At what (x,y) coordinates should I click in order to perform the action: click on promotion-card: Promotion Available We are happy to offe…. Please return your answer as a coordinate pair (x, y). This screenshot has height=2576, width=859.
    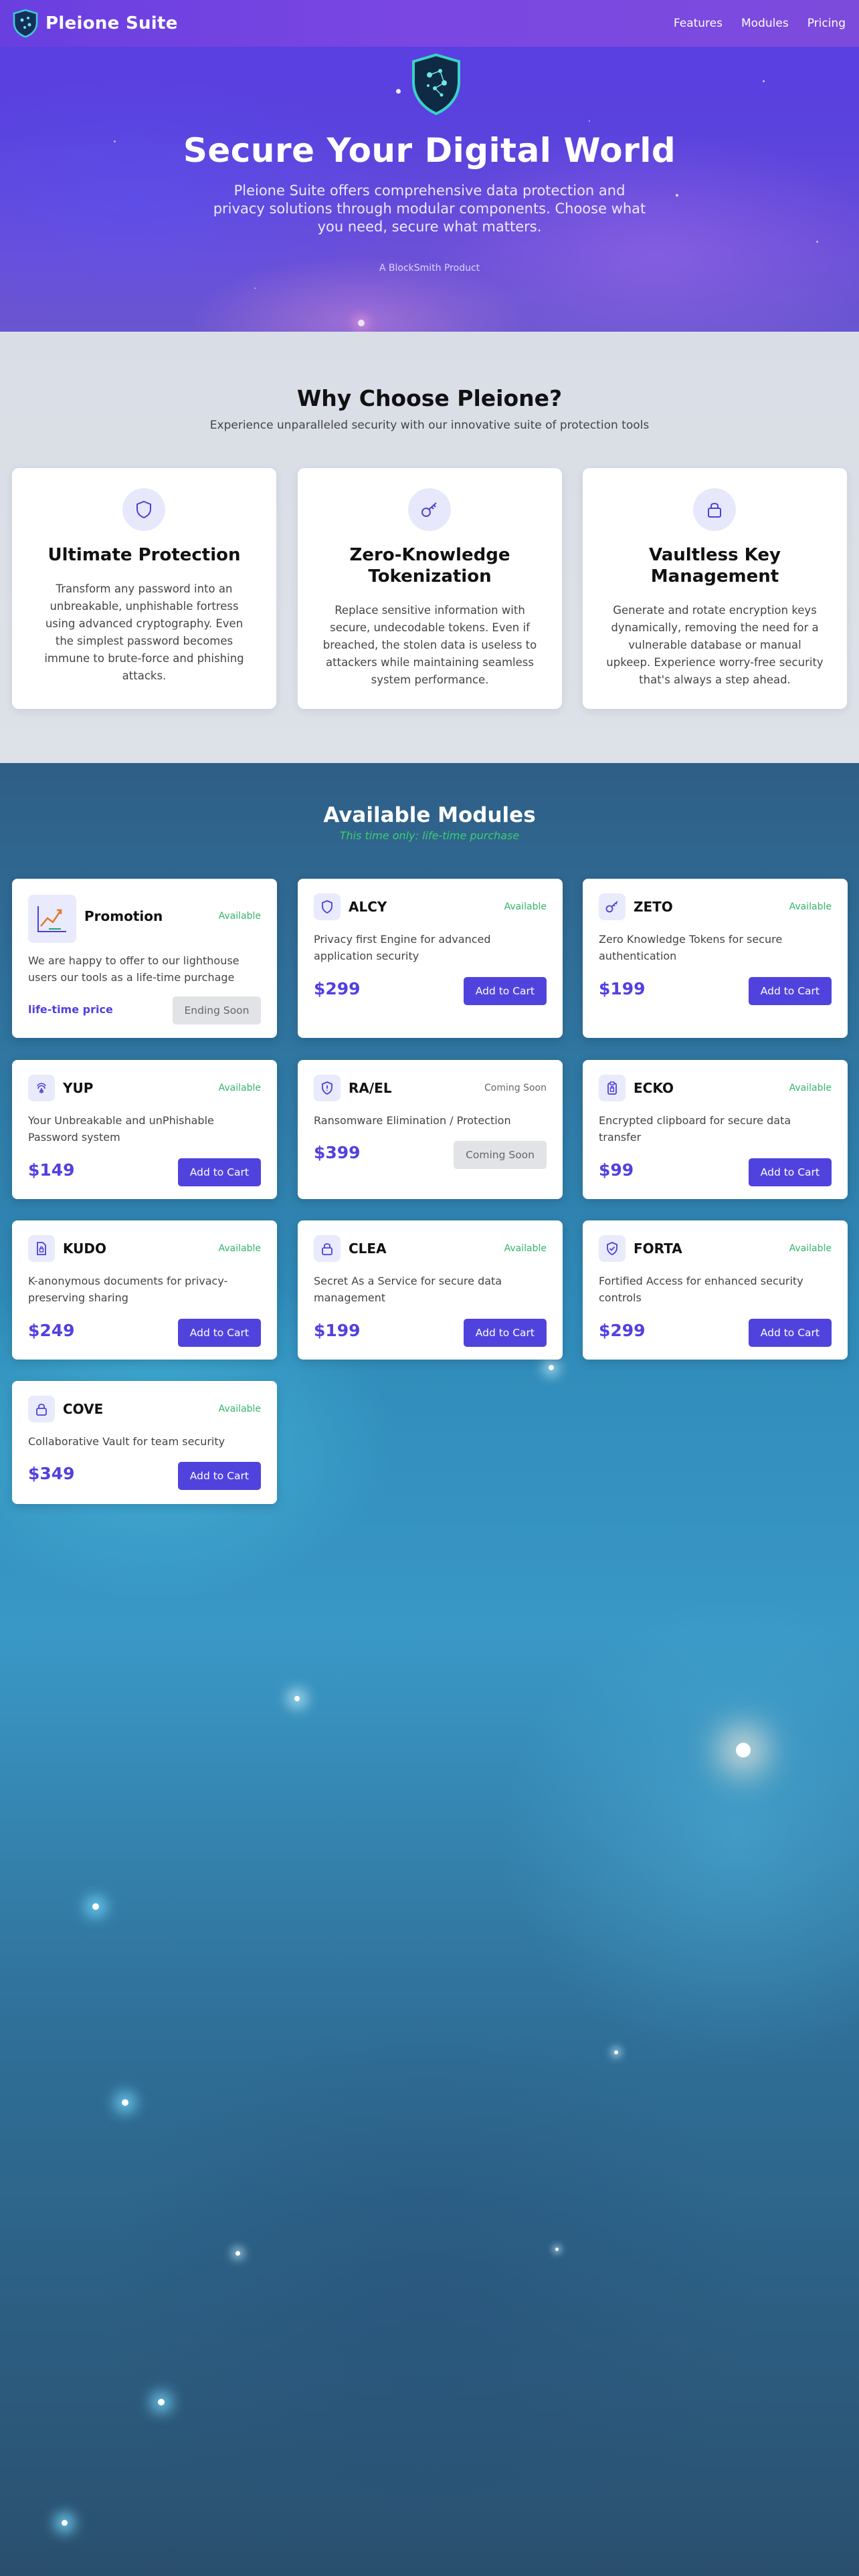
    Looking at the image, I should click on (144, 958).